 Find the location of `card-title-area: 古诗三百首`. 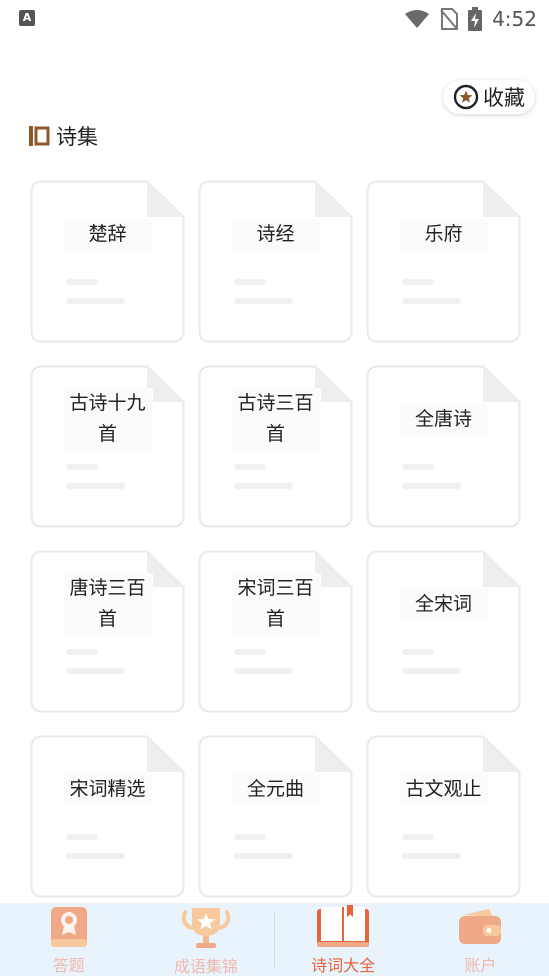

card-title-area: 古诗三百首 is located at coordinates (275, 419).